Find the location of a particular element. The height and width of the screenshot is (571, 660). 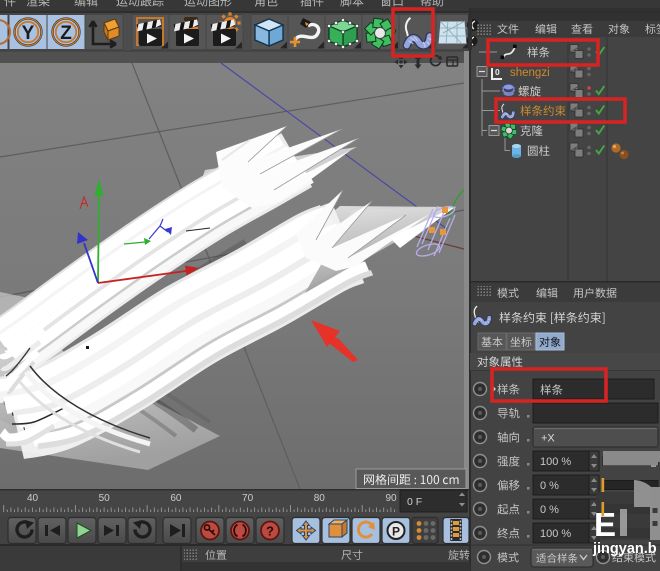

svg-text: P is located at coordinates (396, 532).